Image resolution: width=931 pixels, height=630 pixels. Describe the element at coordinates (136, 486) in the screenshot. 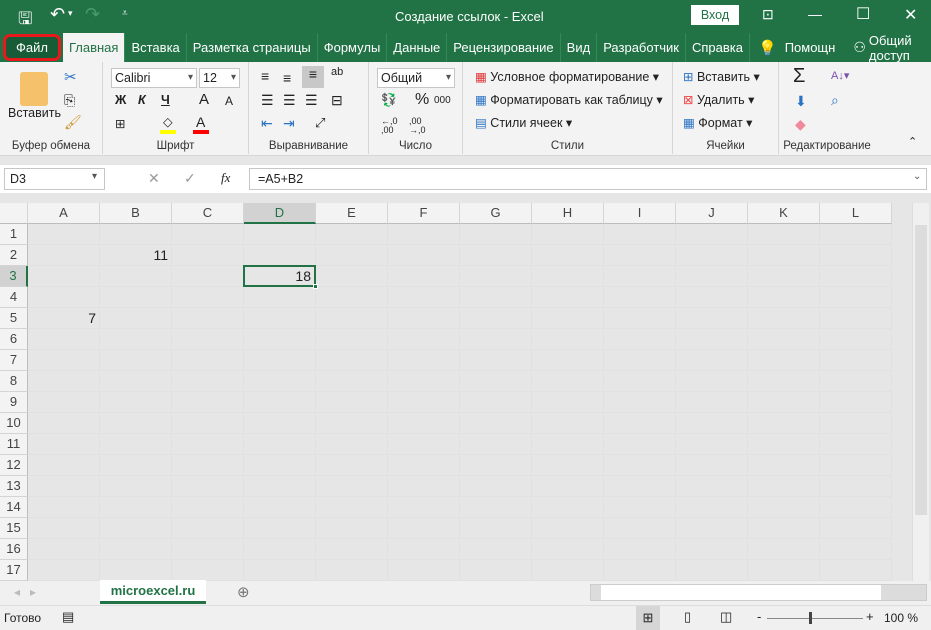

I see `cell-B13` at that location.